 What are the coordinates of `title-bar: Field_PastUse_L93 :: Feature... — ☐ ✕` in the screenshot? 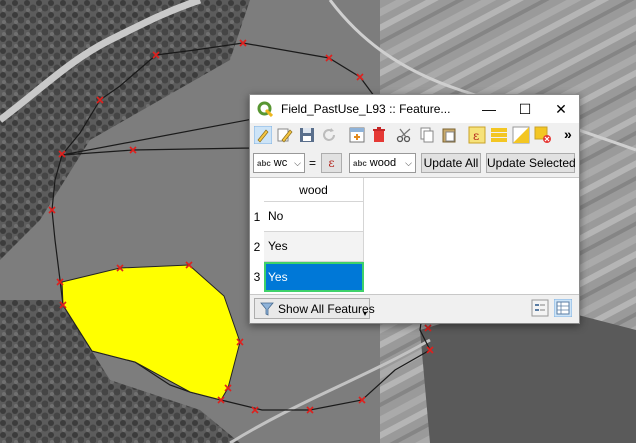 It's located at (414, 109).